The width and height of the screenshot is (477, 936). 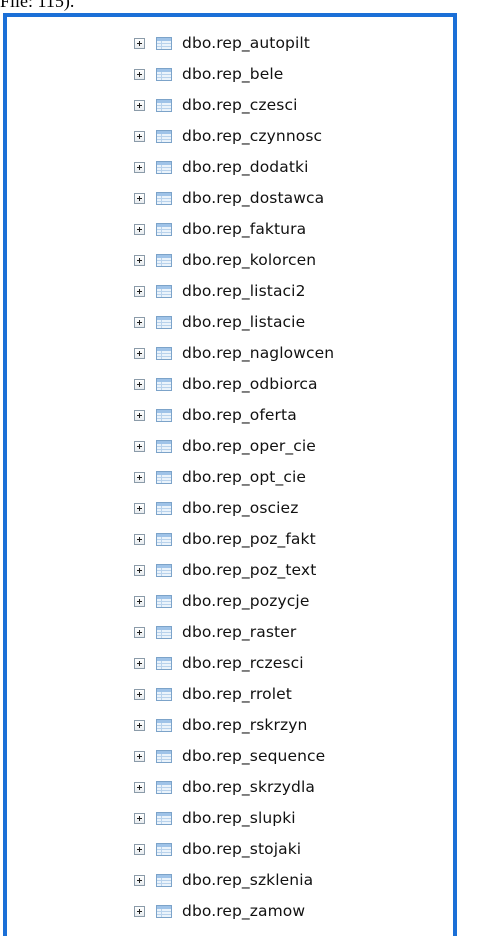 I want to click on tree-node-table: dbo.rep_opt_cie, so click(x=234, y=477).